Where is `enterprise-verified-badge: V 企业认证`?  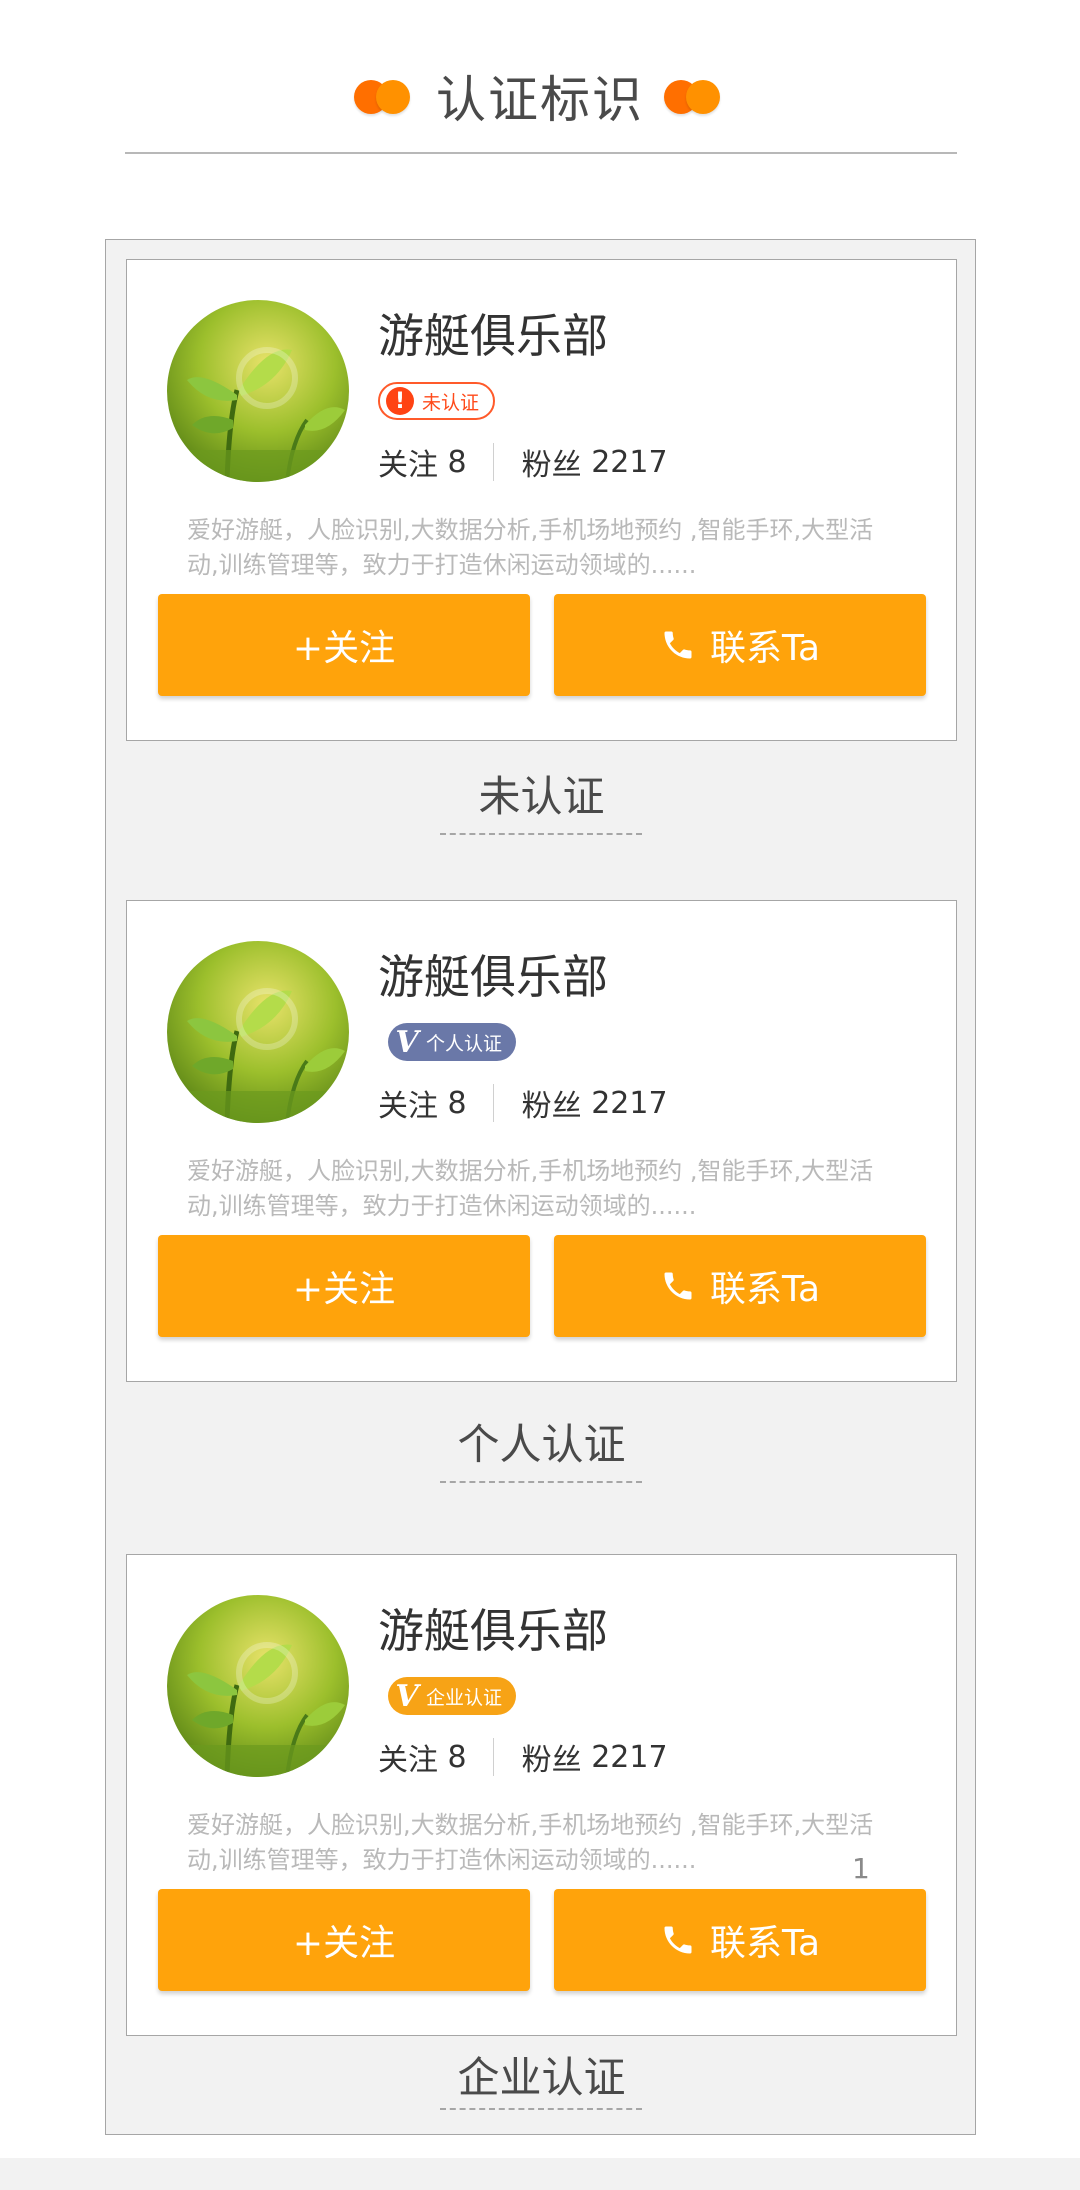
enterprise-verified-badge: V 企业认证 is located at coordinates (452, 1696).